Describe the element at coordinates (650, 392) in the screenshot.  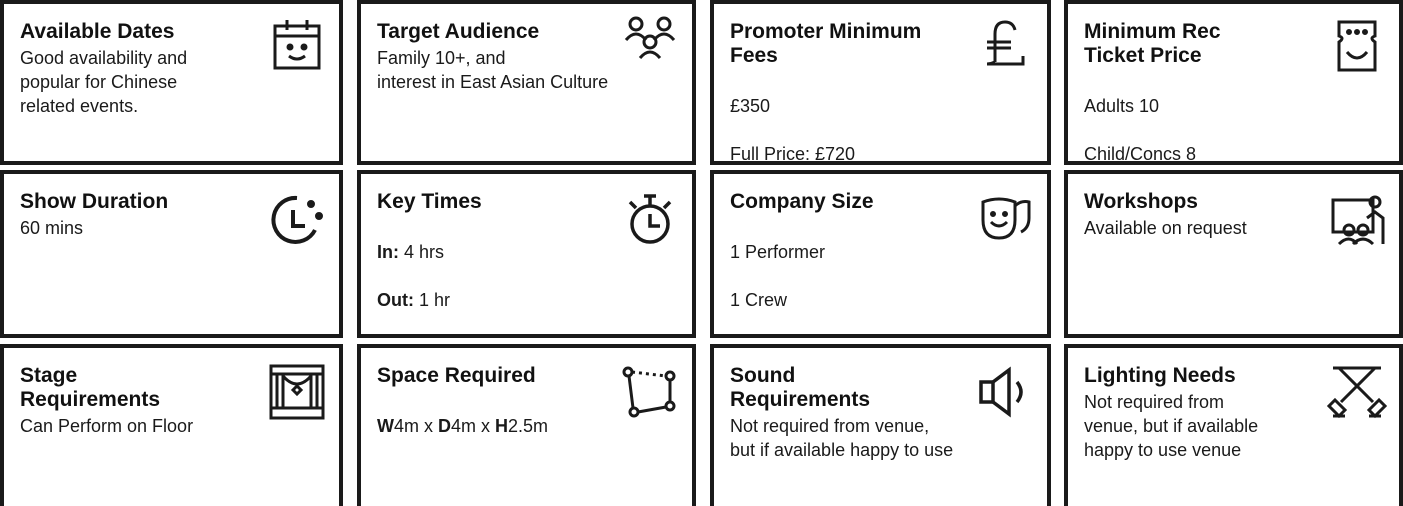
I see `space-dimensions-icon` at that location.